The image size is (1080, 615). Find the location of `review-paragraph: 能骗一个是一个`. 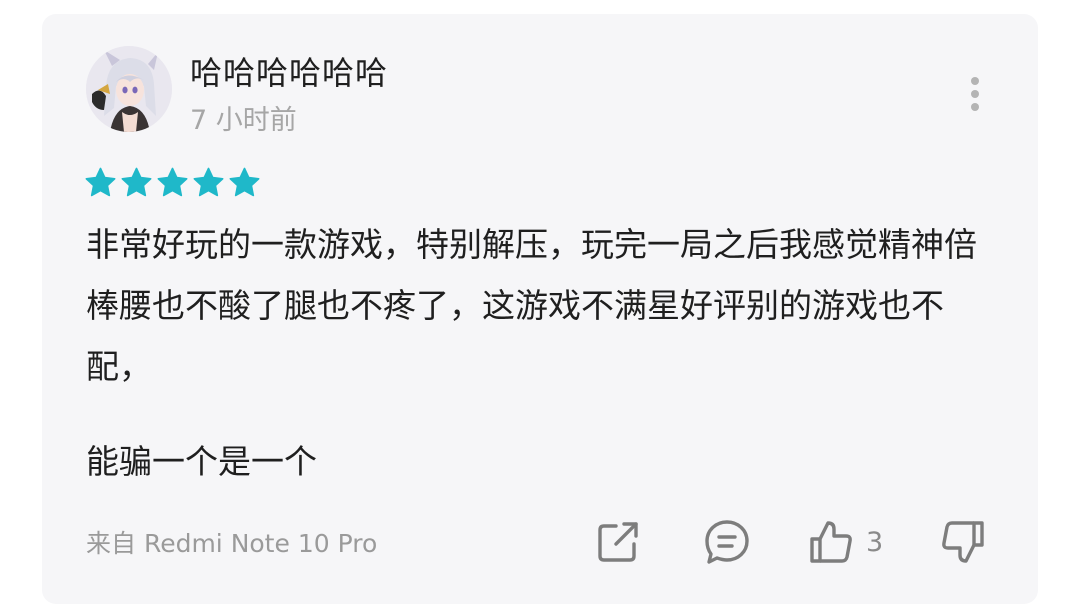

review-paragraph: 能骗一个是一个 is located at coordinates (201, 461).